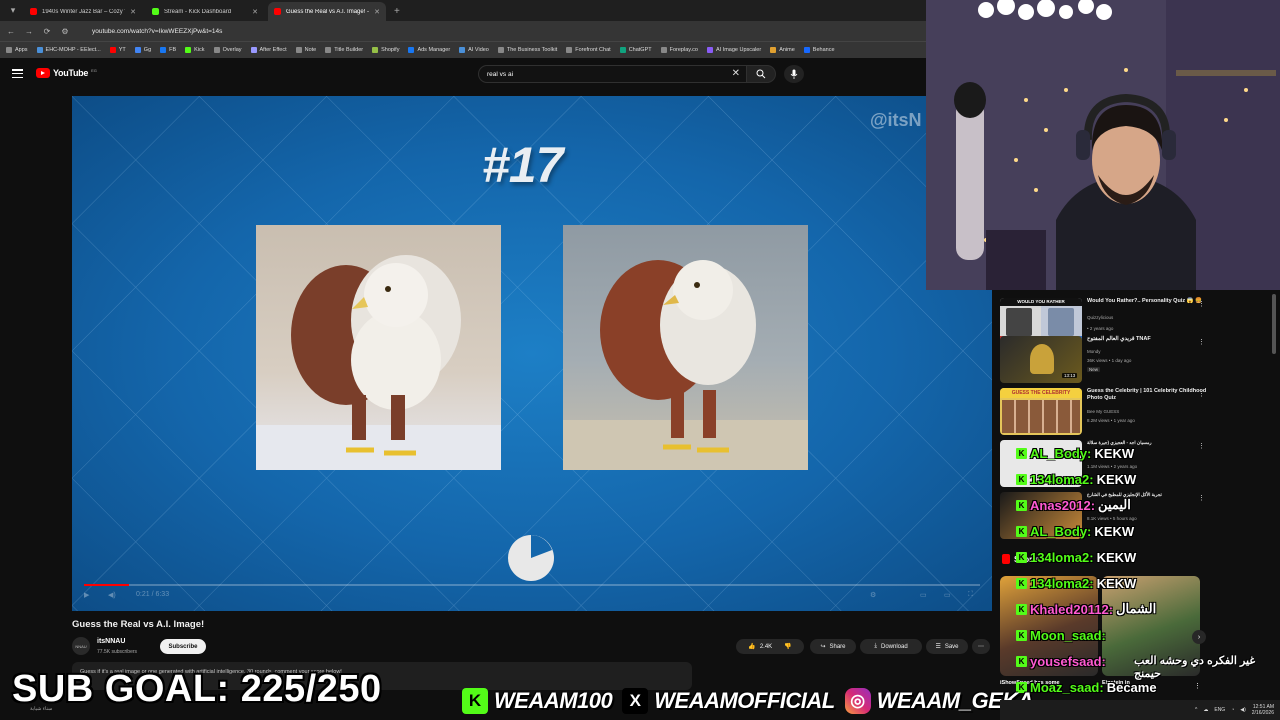 Image resolution: width=1280 pixels, height=720 pixels. Describe the element at coordinates (1196, 710) in the screenshot. I see `chevron-up-icon: ^` at that location.